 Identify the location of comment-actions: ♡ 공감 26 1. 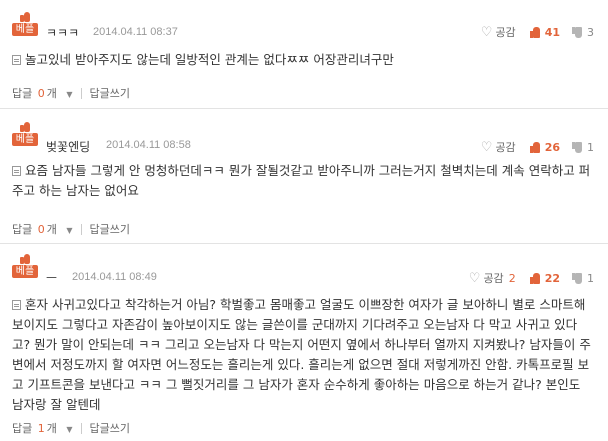
(537, 147).